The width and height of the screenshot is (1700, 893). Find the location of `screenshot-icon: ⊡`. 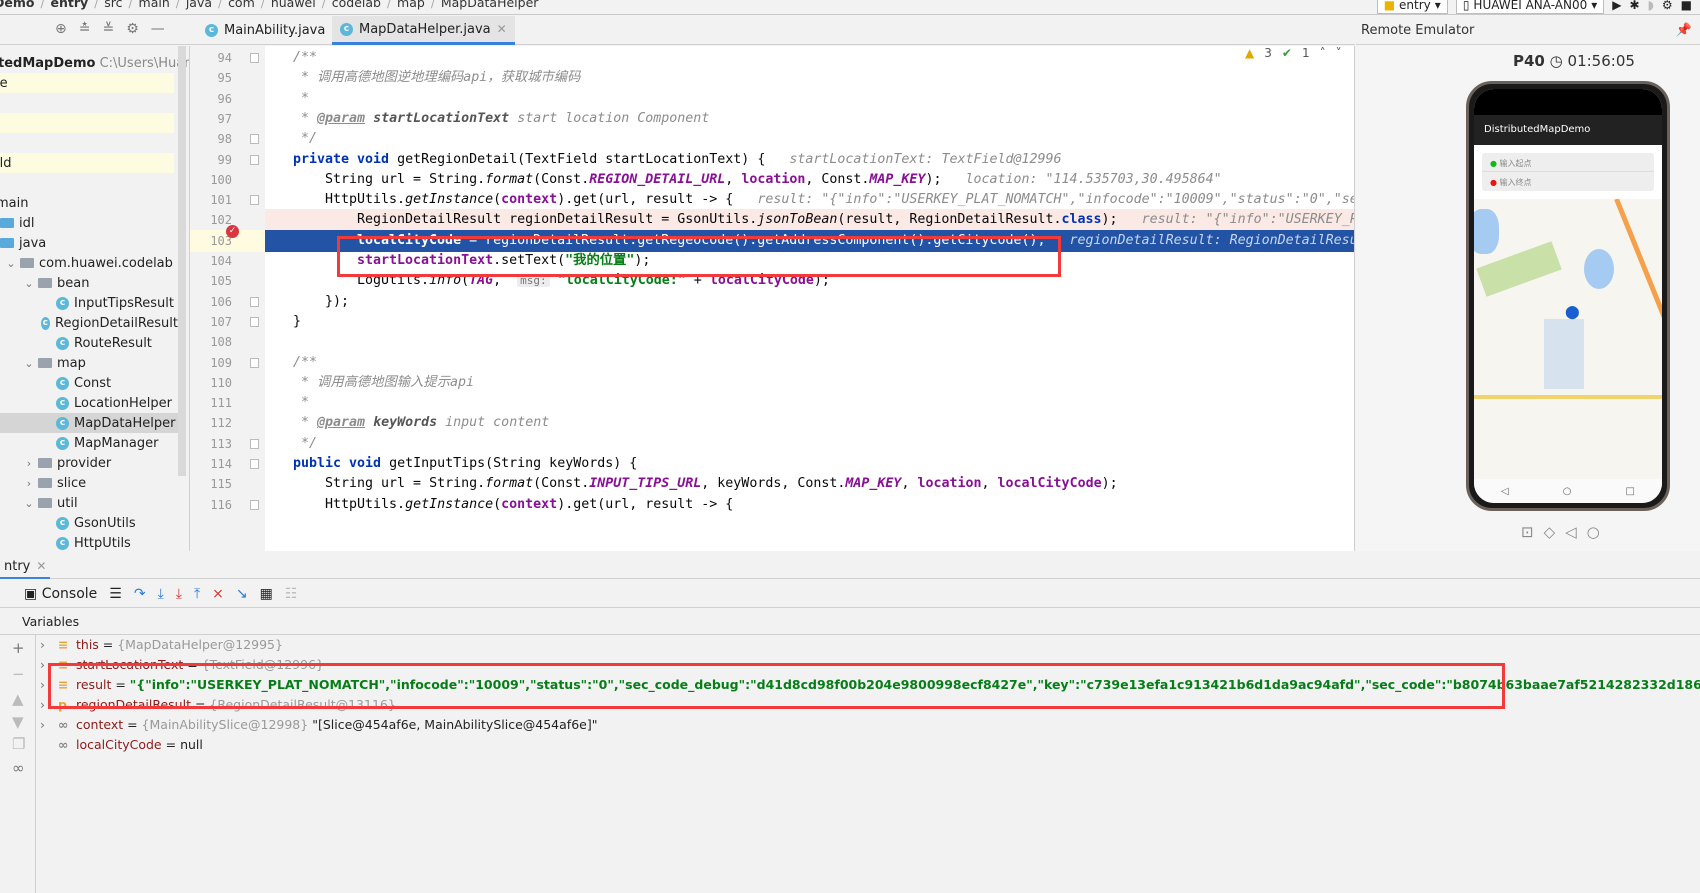

screenshot-icon: ⊡ is located at coordinates (1527, 532).